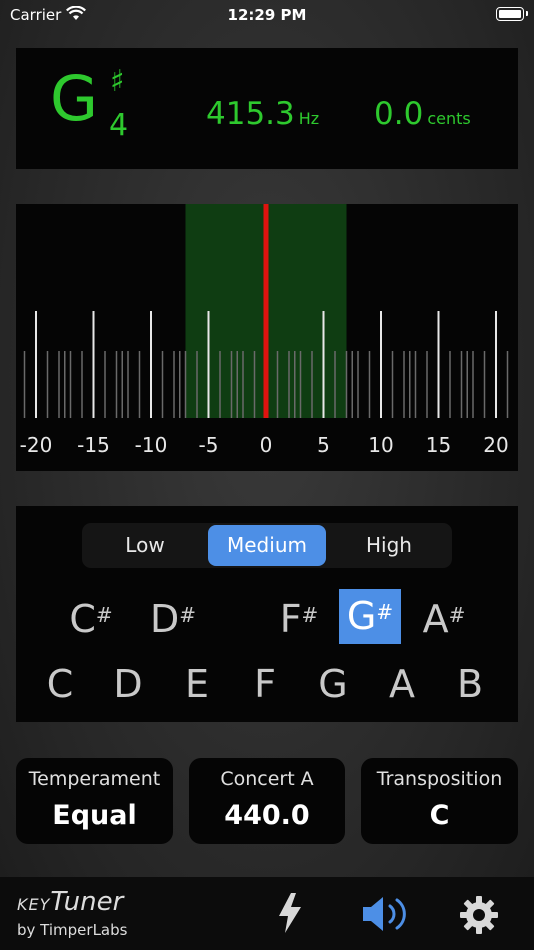  I want to click on bottom-toolbar: KEYTuner by TimperLabs, so click(267, 913).